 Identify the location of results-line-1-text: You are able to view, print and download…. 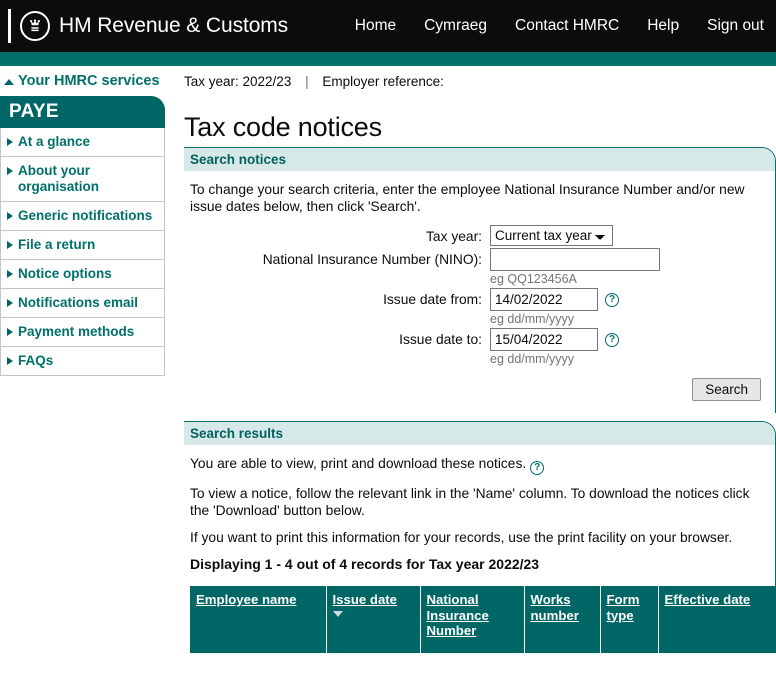
(358, 463).